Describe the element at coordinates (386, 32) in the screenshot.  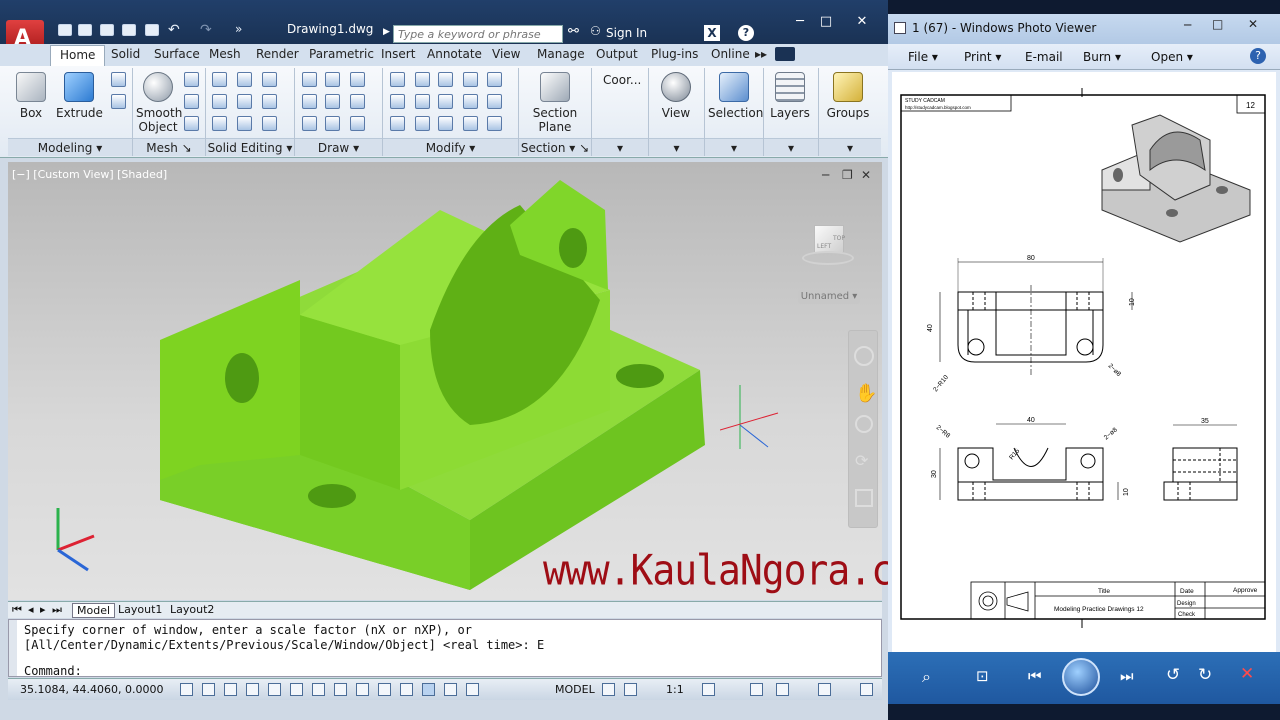
I see `search-arrow-icon: ▶` at that location.